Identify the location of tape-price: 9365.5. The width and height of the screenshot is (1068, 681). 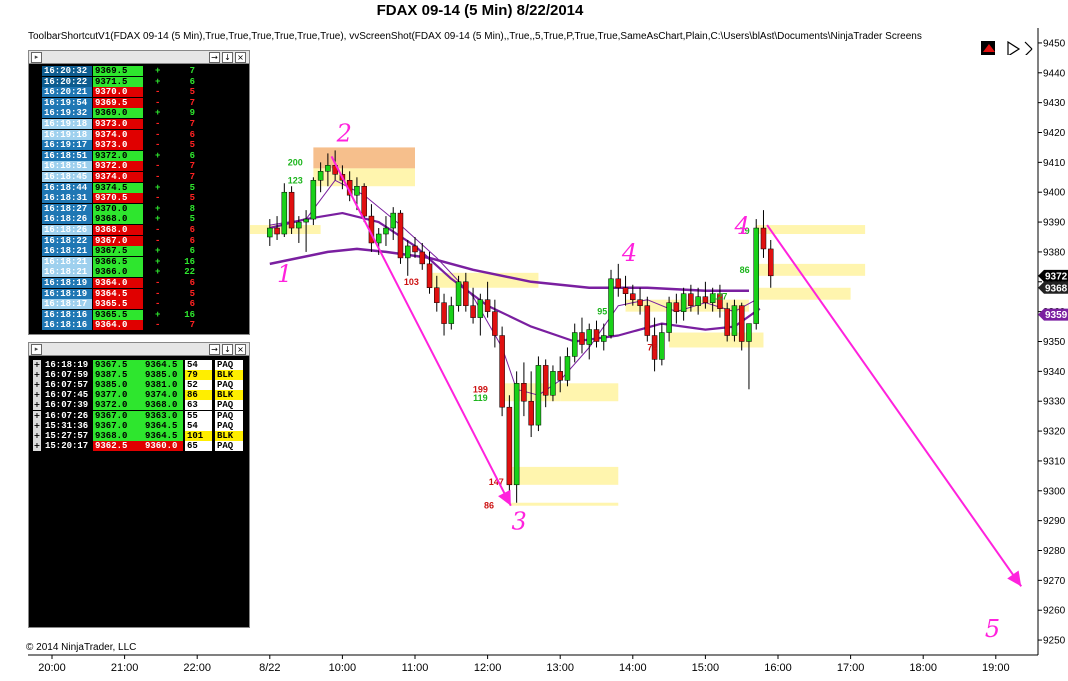
(118, 314).